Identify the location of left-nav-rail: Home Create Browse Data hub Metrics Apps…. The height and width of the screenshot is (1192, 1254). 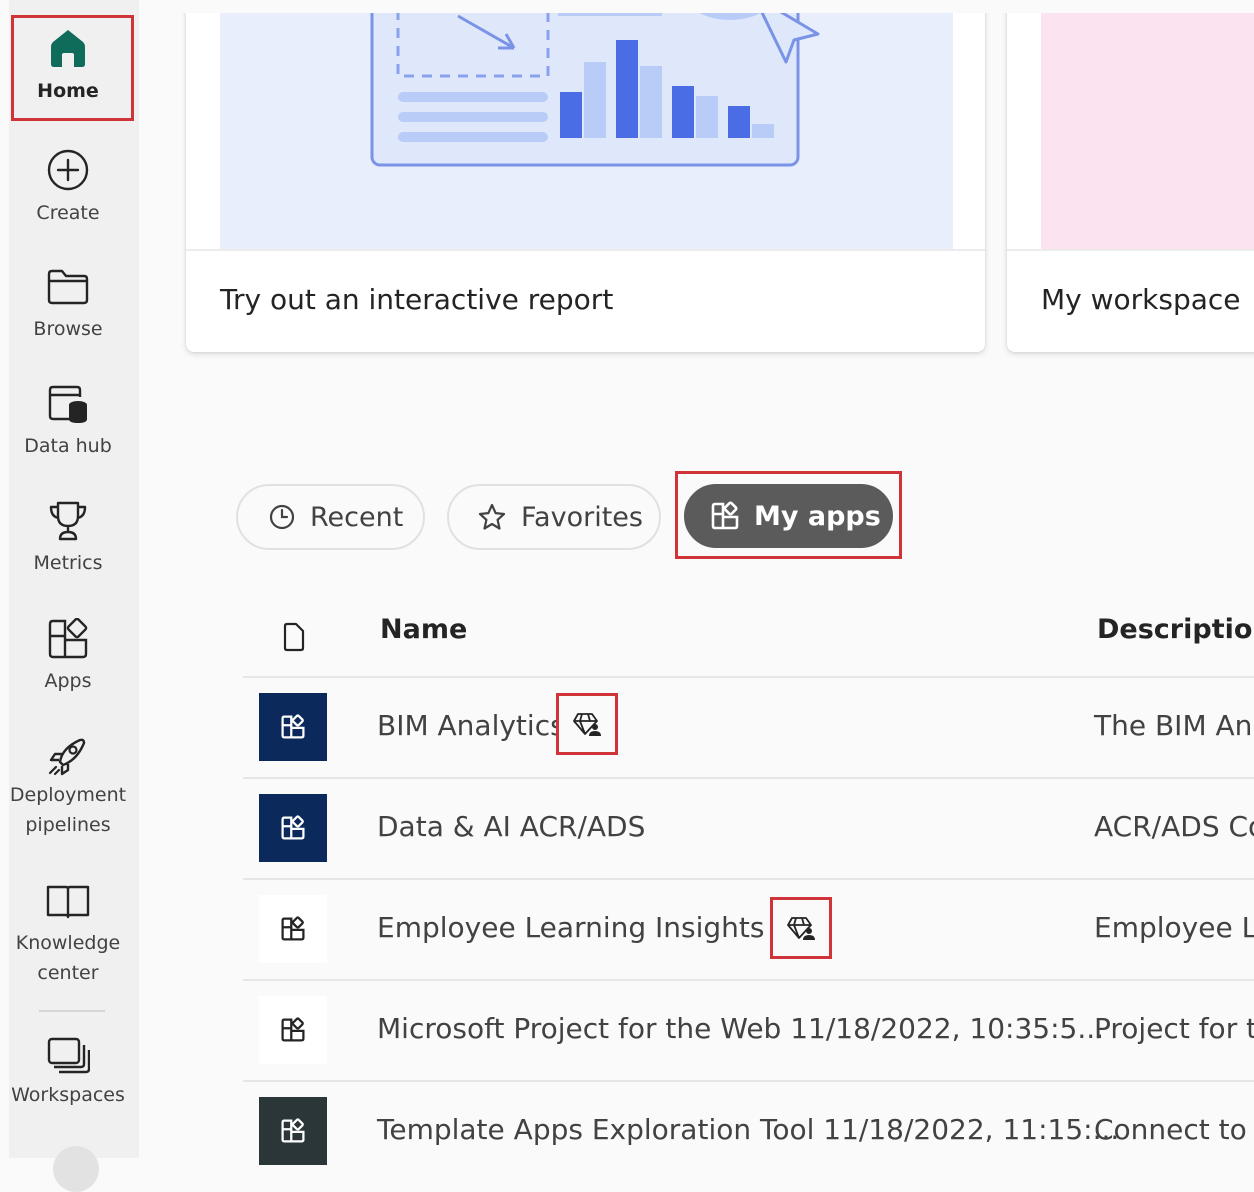
(74, 596).